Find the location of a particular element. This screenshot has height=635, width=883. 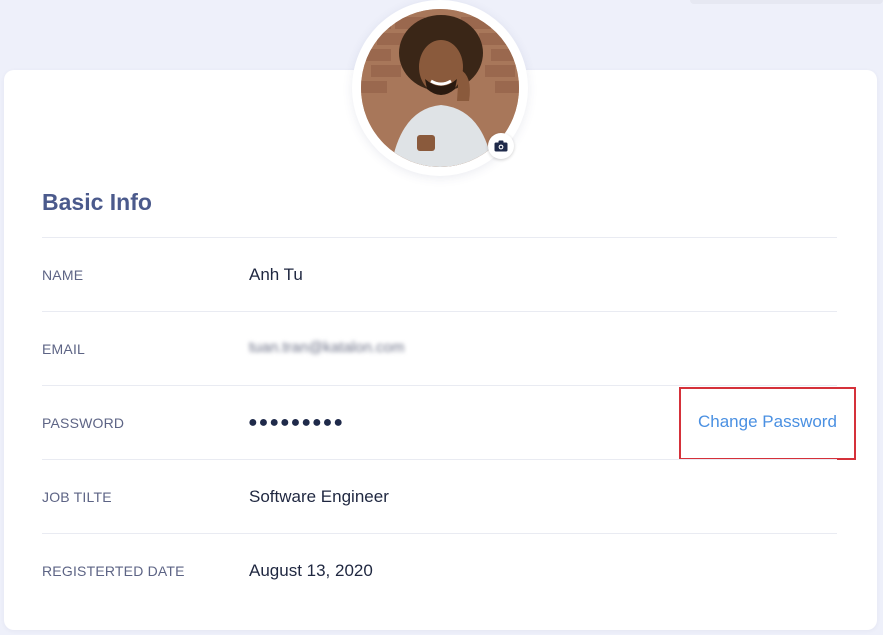

password-value: ●●●●●●●●● is located at coordinates (296, 422).